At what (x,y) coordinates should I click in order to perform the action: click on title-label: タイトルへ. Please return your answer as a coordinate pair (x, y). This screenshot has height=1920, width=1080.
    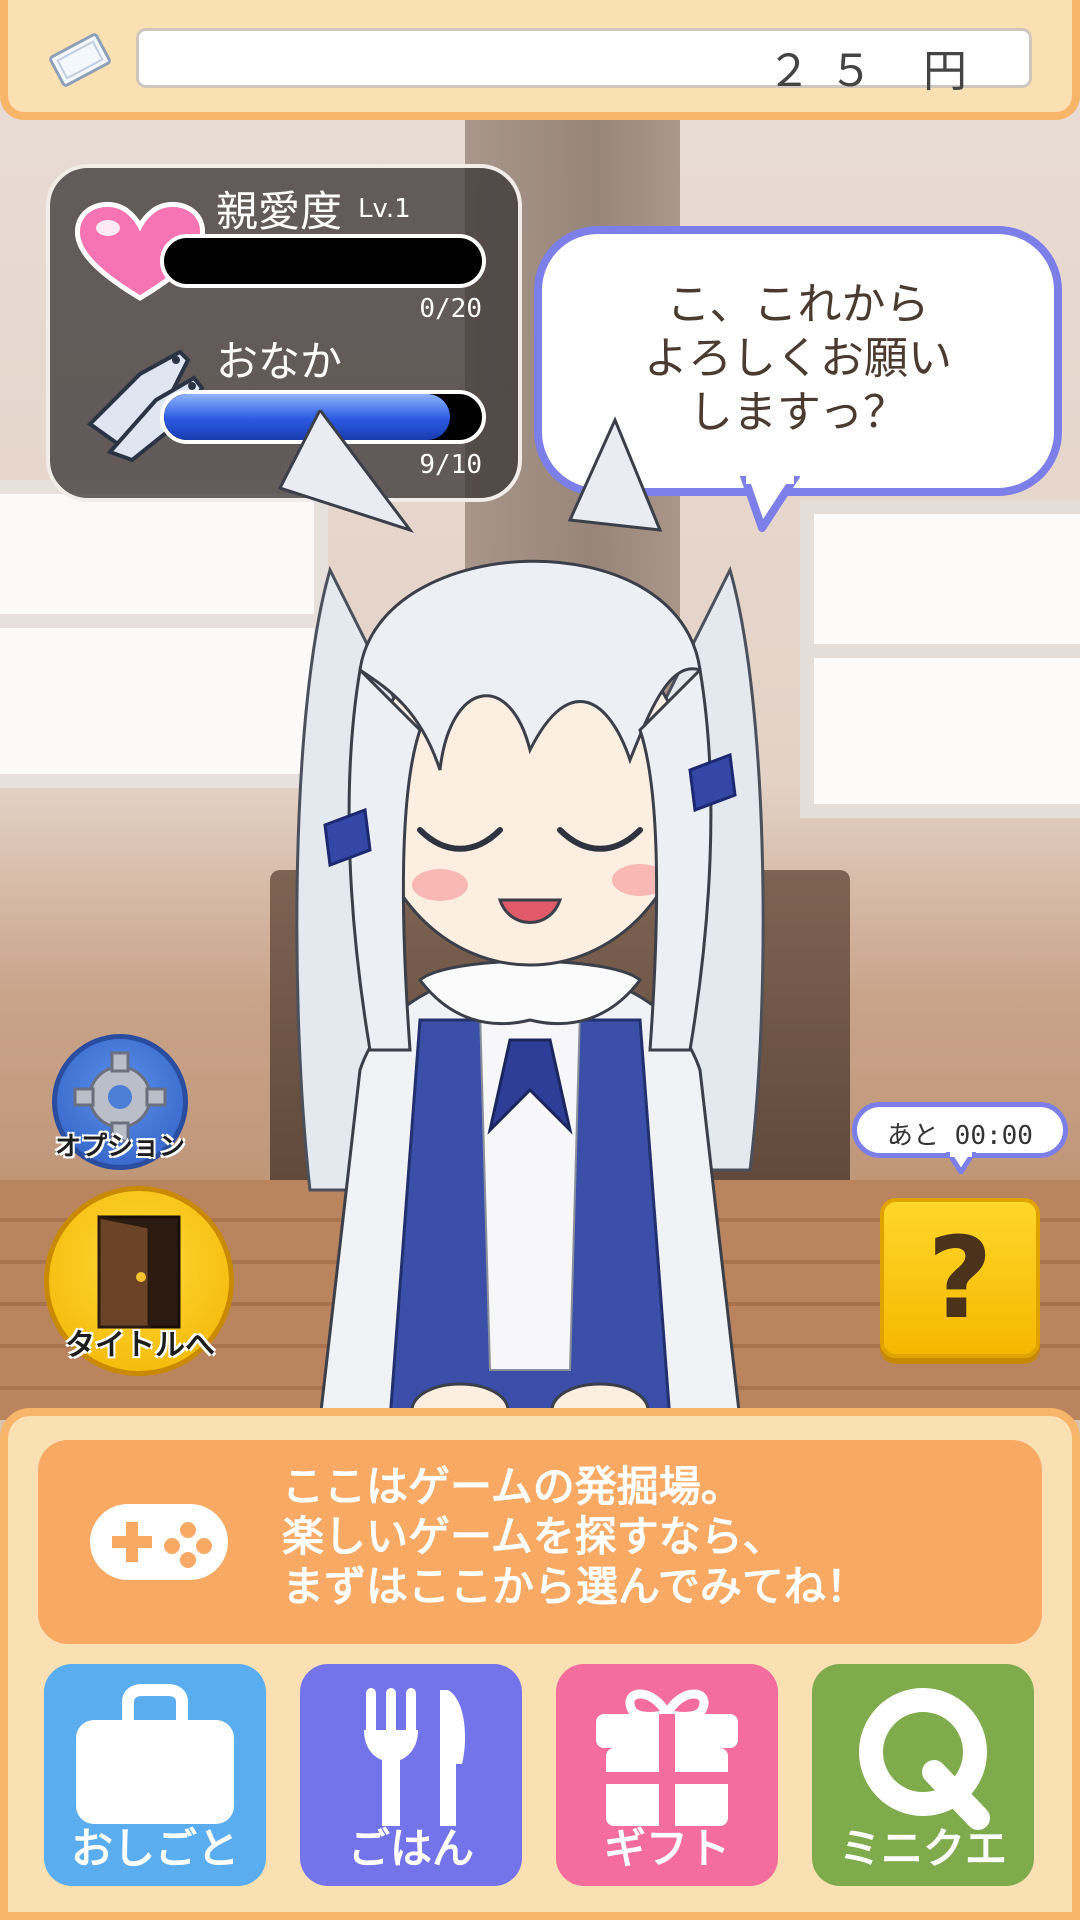
    Looking at the image, I should click on (140, 1342).